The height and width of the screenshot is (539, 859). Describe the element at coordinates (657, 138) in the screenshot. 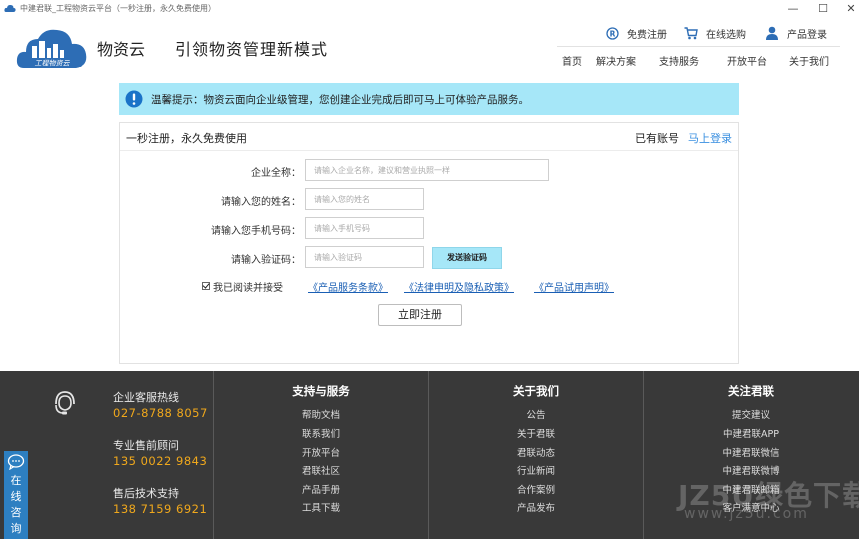

I see `have-account-text: 已有账号` at that location.